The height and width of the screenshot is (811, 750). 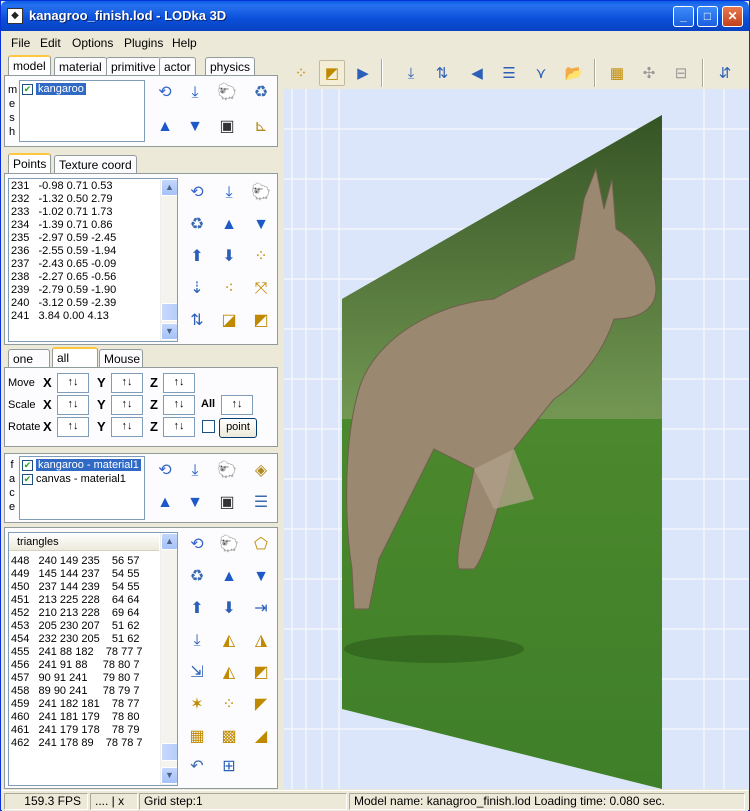 What do you see at coordinates (732, 16) in the screenshot?
I see `close-button: ✕` at bounding box center [732, 16].